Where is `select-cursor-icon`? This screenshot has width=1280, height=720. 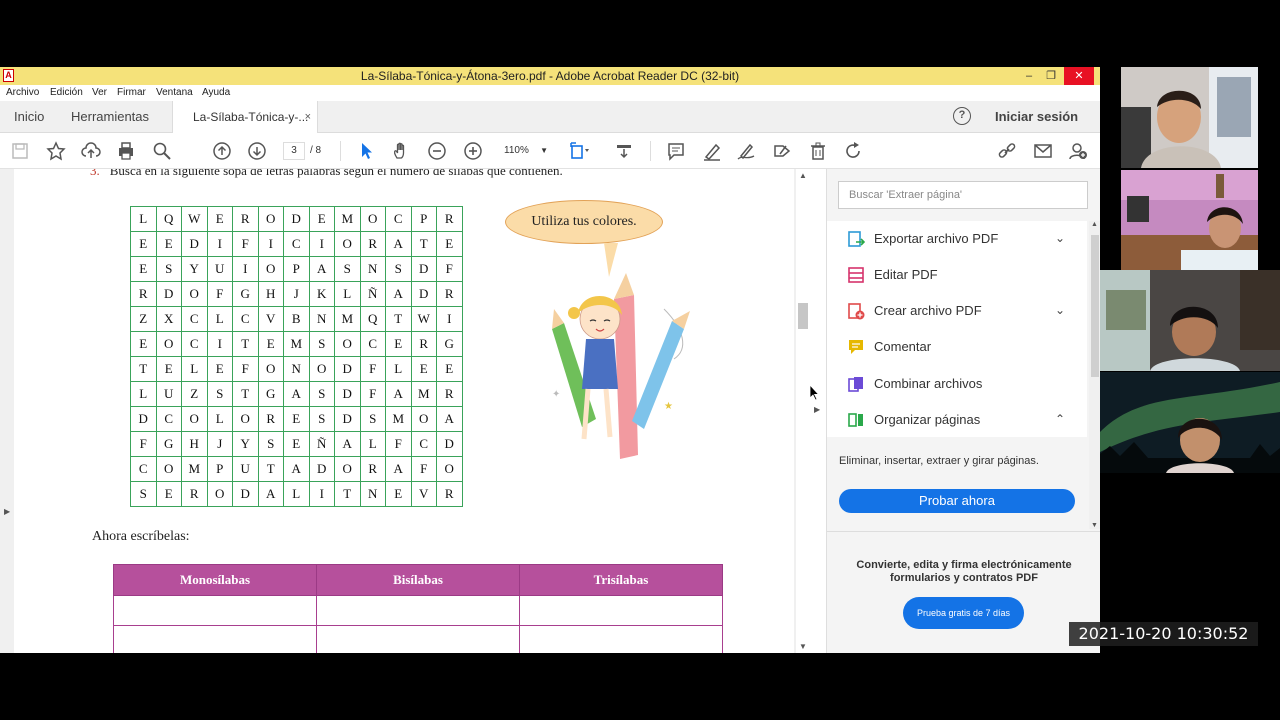 select-cursor-icon is located at coordinates (367, 151).